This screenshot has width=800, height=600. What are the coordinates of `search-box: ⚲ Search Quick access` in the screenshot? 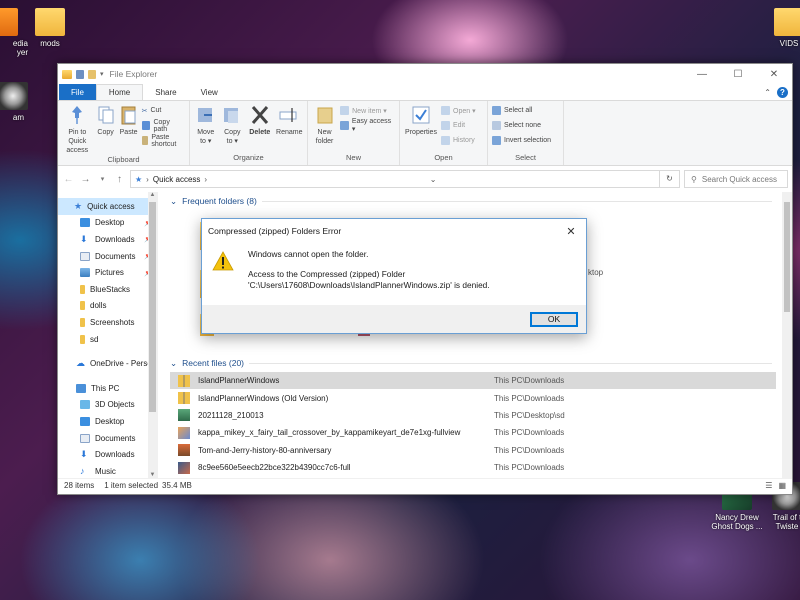 It's located at (736, 179).